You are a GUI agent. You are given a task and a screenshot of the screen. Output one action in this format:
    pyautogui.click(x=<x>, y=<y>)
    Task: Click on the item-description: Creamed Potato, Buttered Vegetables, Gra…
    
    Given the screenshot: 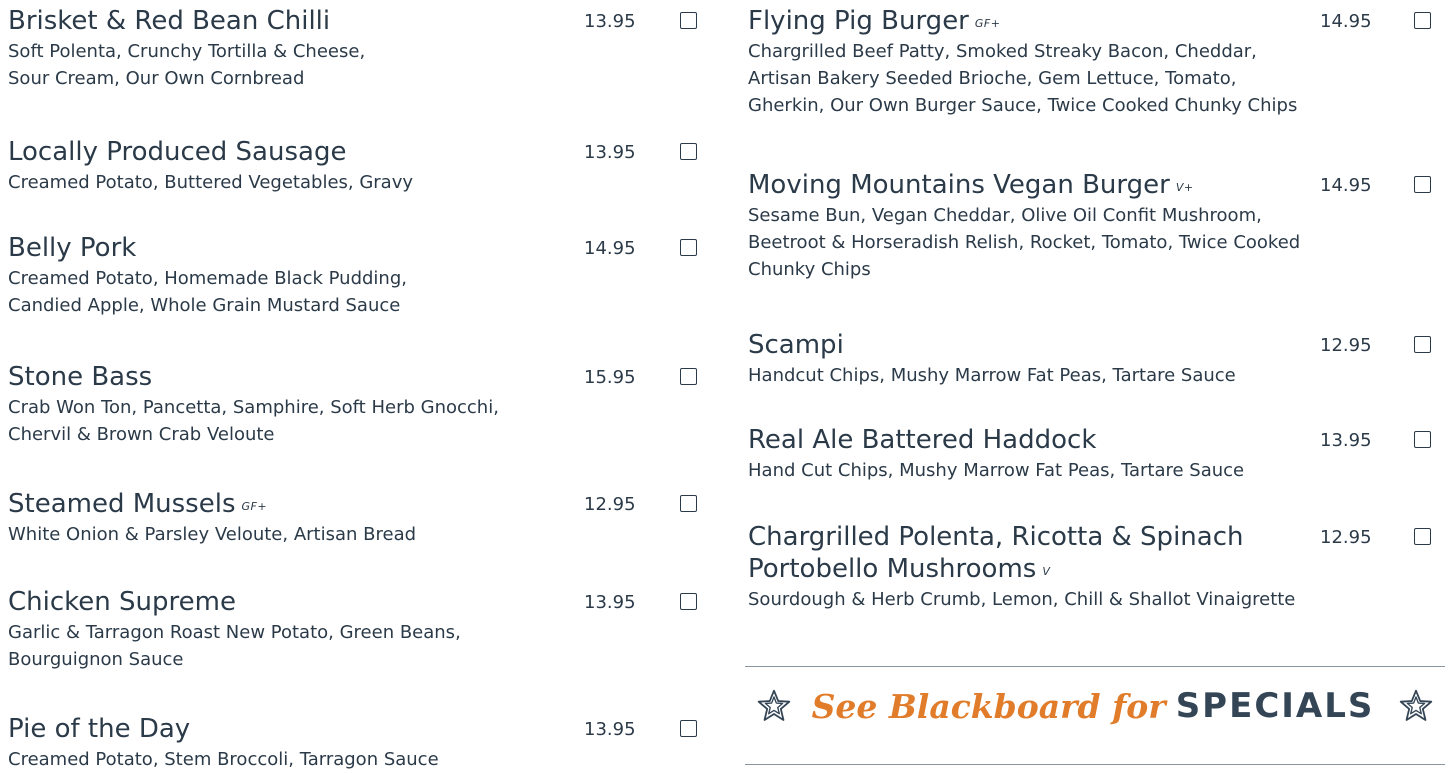 What is the action you would take?
    pyautogui.click(x=211, y=182)
    